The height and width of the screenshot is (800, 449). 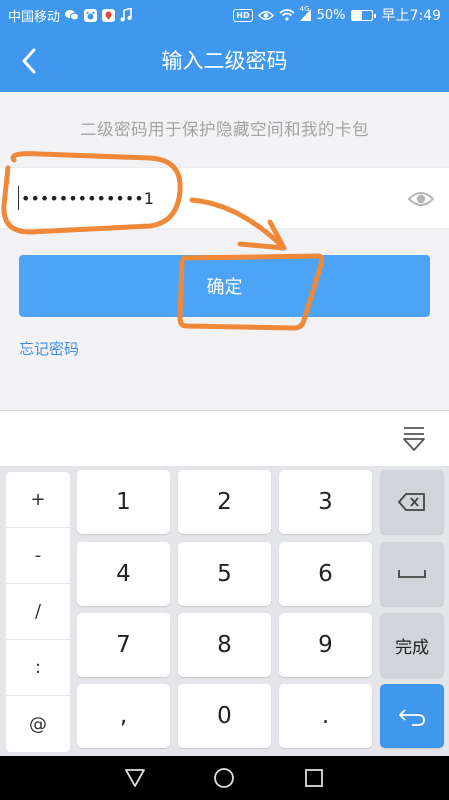 I want to click on password-input: •••••••••••••1, so click(x=198, y=198).